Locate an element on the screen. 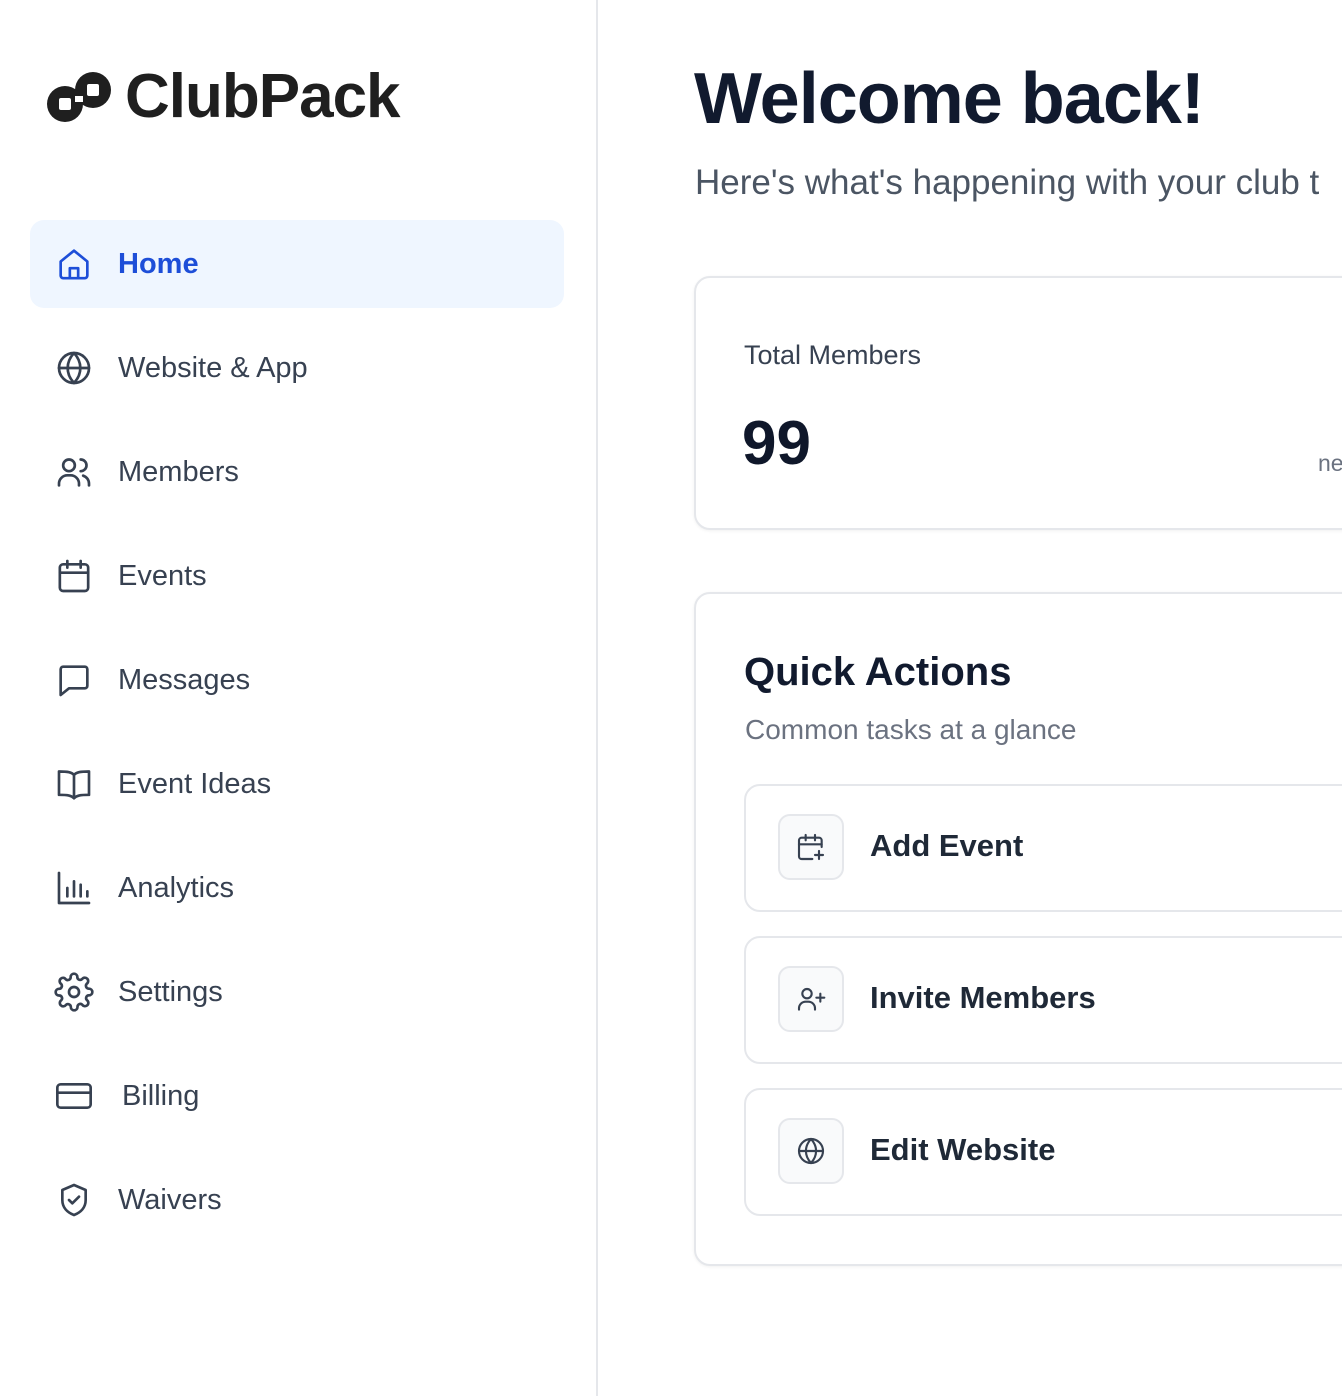 Image resolution: width=1342 pixels, height=1396 pixels. stat-extra-text: ne is located at coordinates (1330, 463).